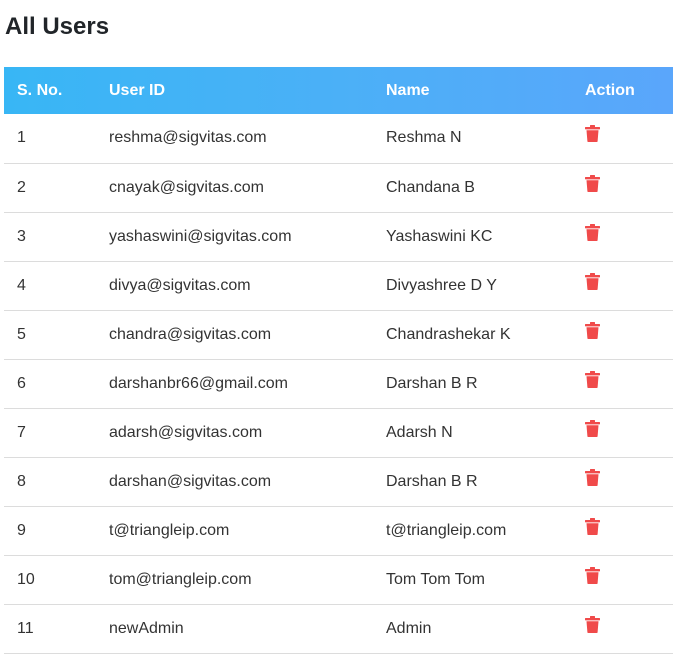 This screenshot has width=684, height=667. Describe the element at coordinates (21, 187) in the screenshot. I see `cell-sno: 2` at that location.